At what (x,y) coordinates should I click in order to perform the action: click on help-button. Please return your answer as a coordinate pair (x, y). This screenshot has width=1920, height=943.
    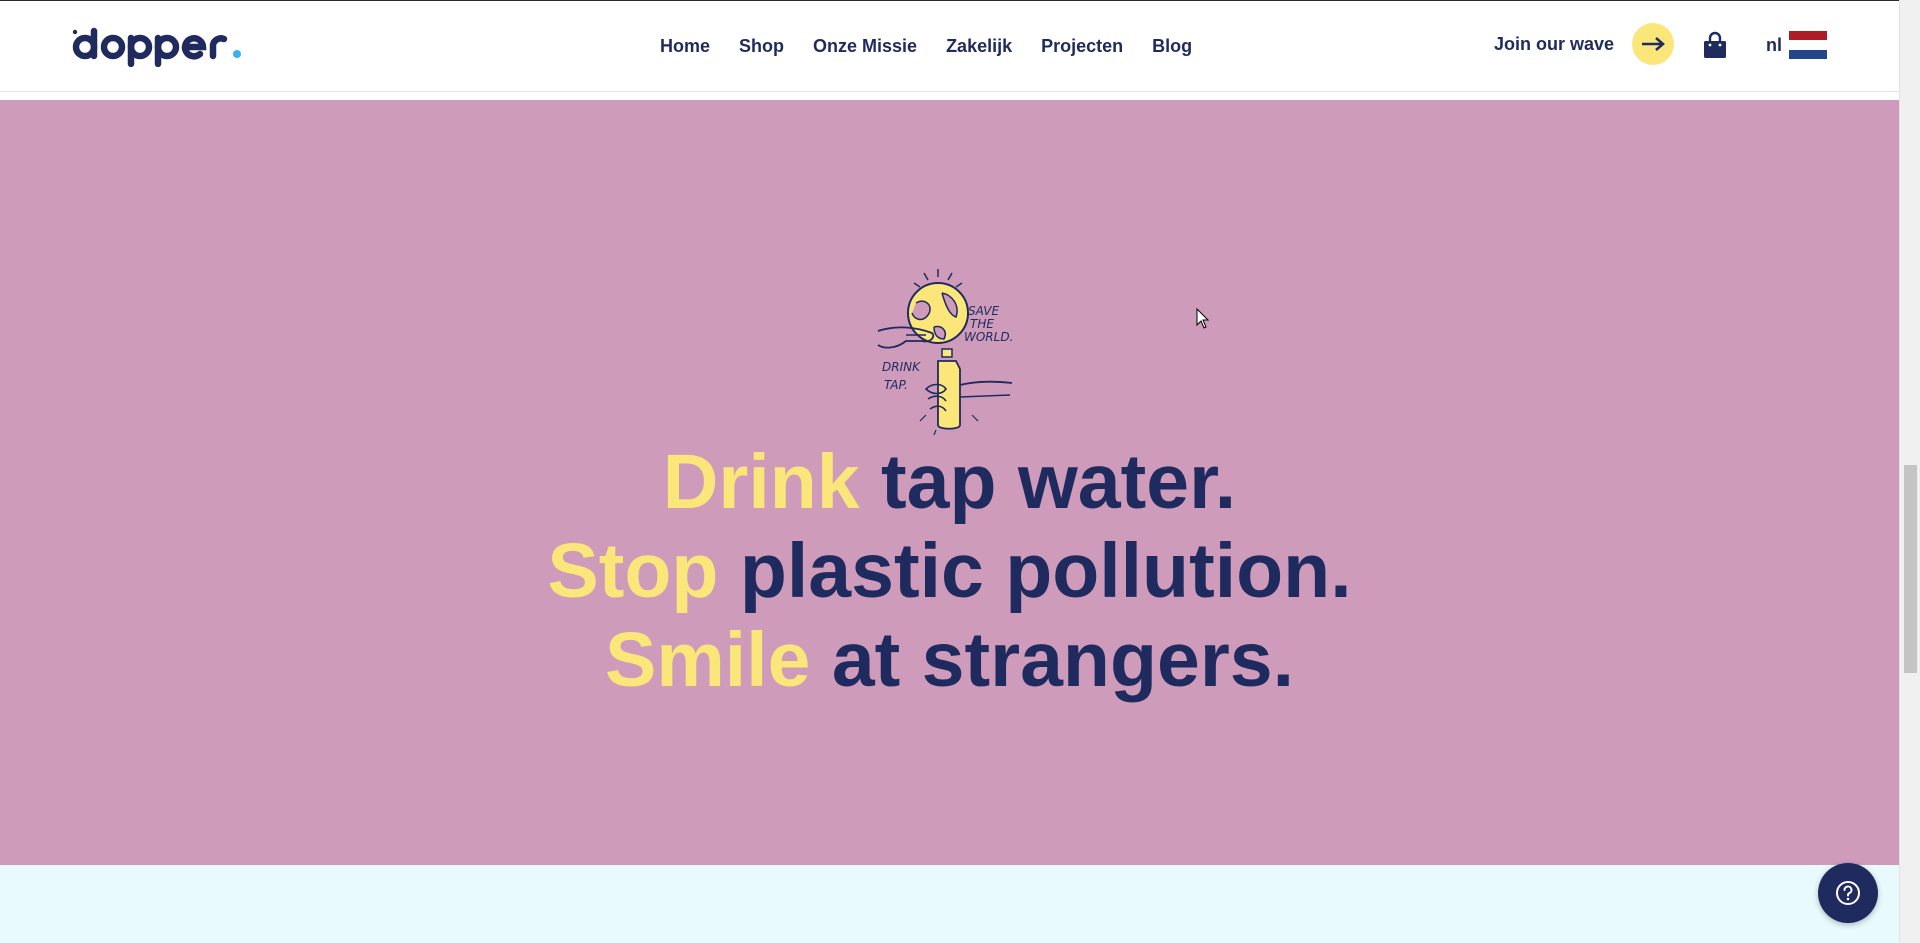
    Looking at the image, I should click on (1848, 893).